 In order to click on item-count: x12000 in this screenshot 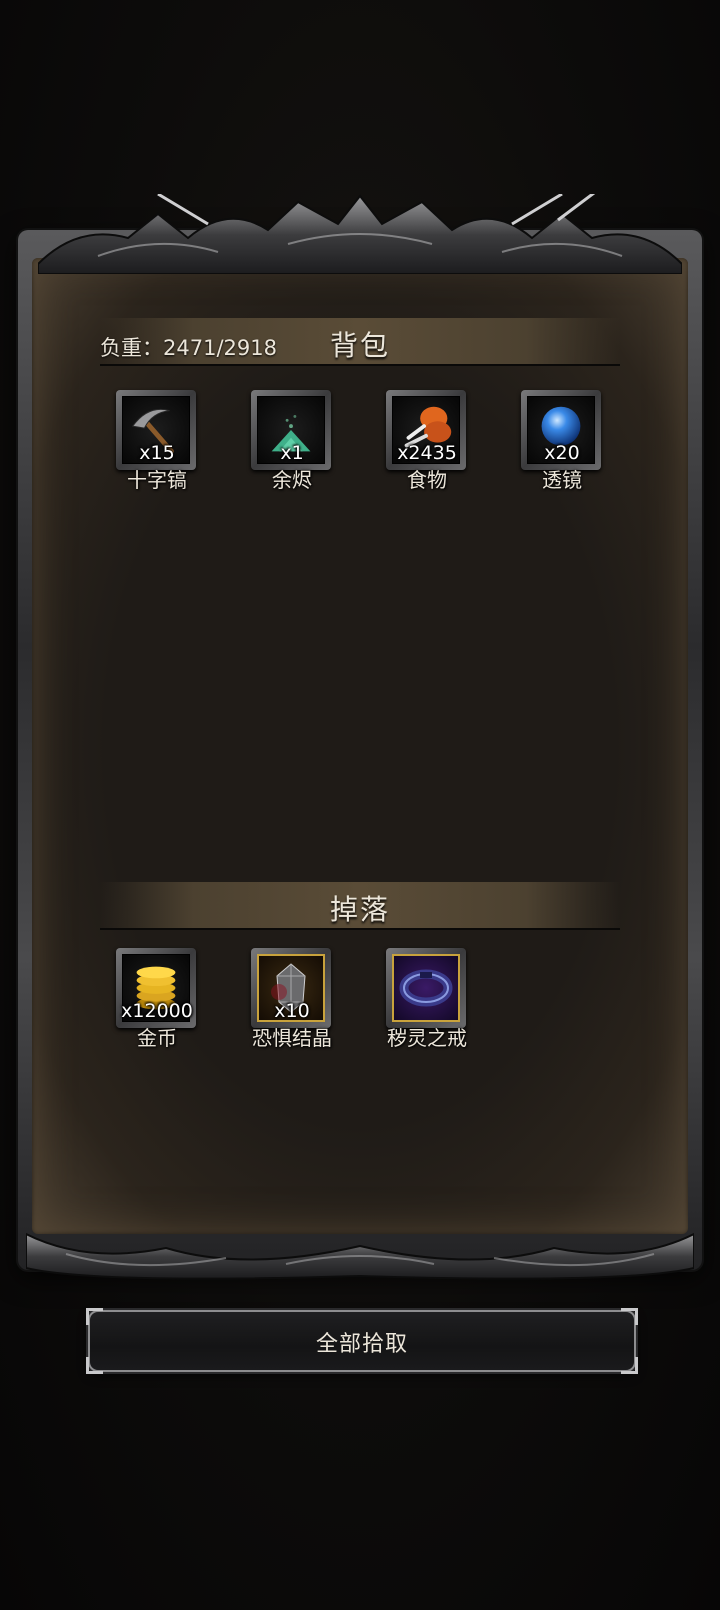, I will do `click(157, 1011)`.